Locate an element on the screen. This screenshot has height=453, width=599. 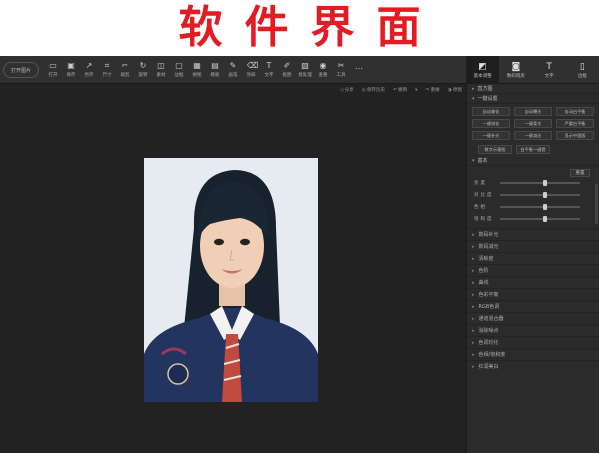
section-label: RGB色调 is located at coordinates (489, 307).